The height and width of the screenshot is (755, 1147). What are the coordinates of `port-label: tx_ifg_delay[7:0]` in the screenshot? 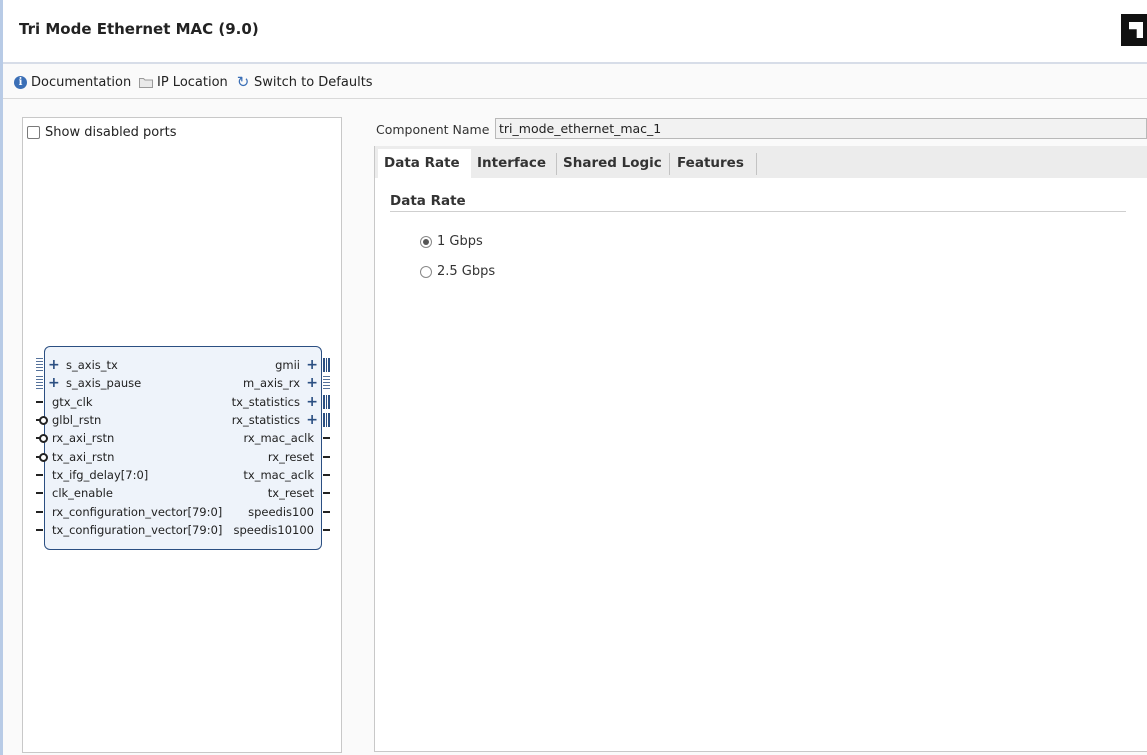 It's located at (100, 475).